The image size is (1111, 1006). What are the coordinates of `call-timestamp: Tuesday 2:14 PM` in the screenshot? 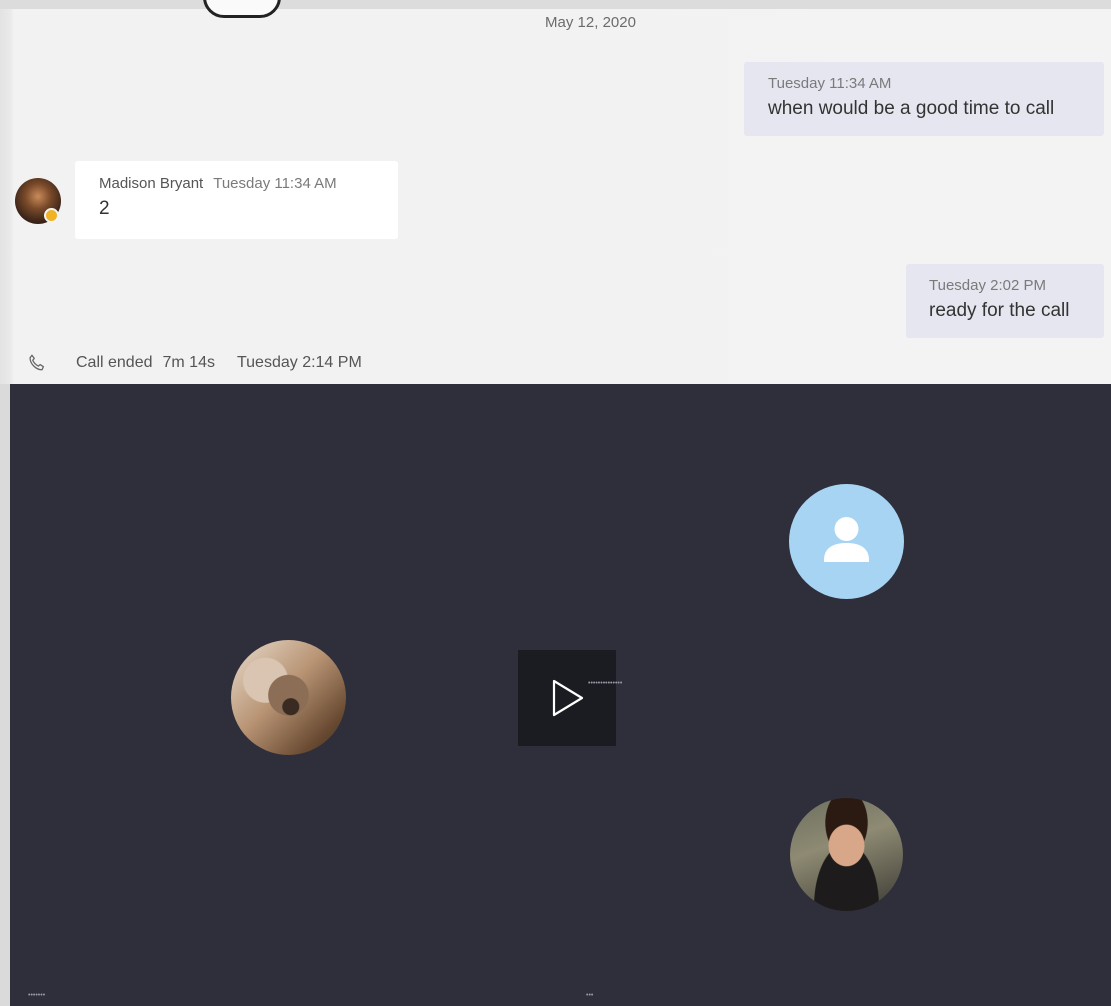 It's located at (299, 362).